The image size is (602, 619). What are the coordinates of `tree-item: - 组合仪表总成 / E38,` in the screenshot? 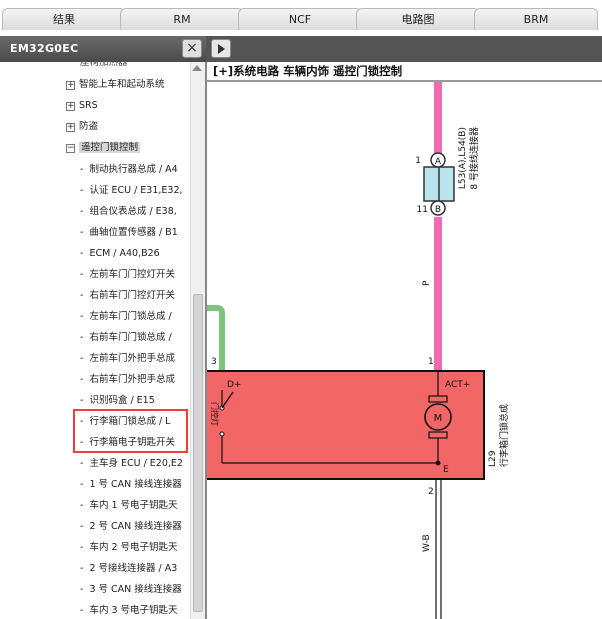 It's located at (135, 212).